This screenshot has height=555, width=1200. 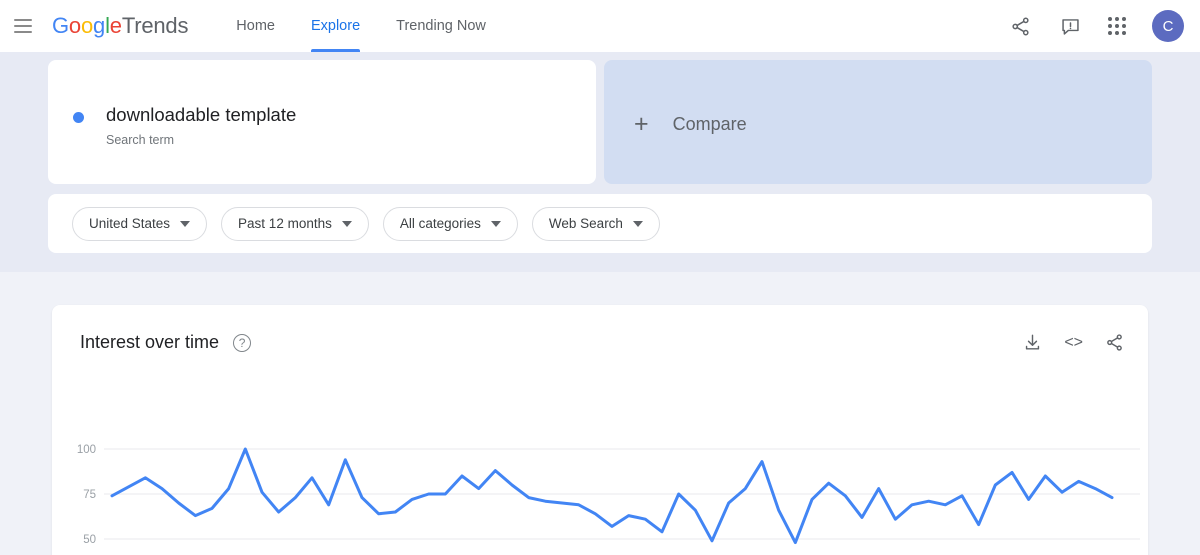 What do you see at coordinates (600, 26) in the screenshot?
I see `app-header: GoogleTrends Home Explore Trending Now C` at bounding box center [600, 26].